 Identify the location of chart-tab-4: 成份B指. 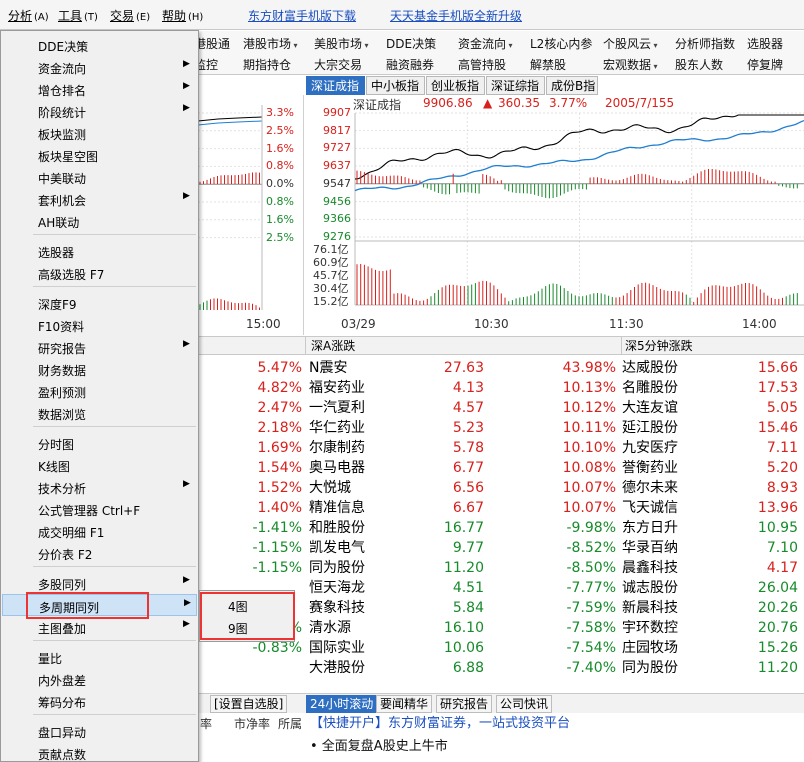
(572, 85).